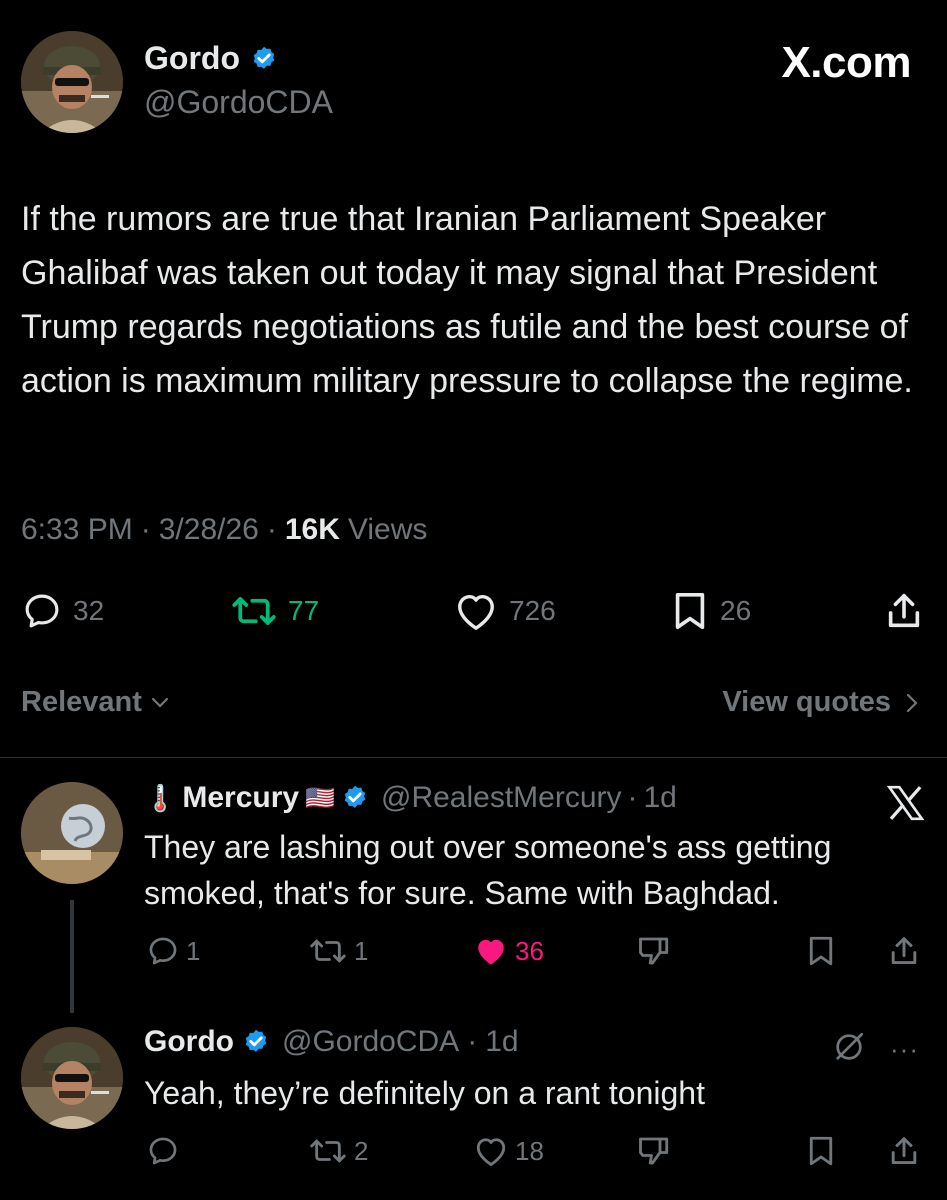 This screenshot has height=1200, width=947. What do you see at coordinates (532, 610) in the screenshot?
I see `like-count: 726` at bounding box center [532, 610].